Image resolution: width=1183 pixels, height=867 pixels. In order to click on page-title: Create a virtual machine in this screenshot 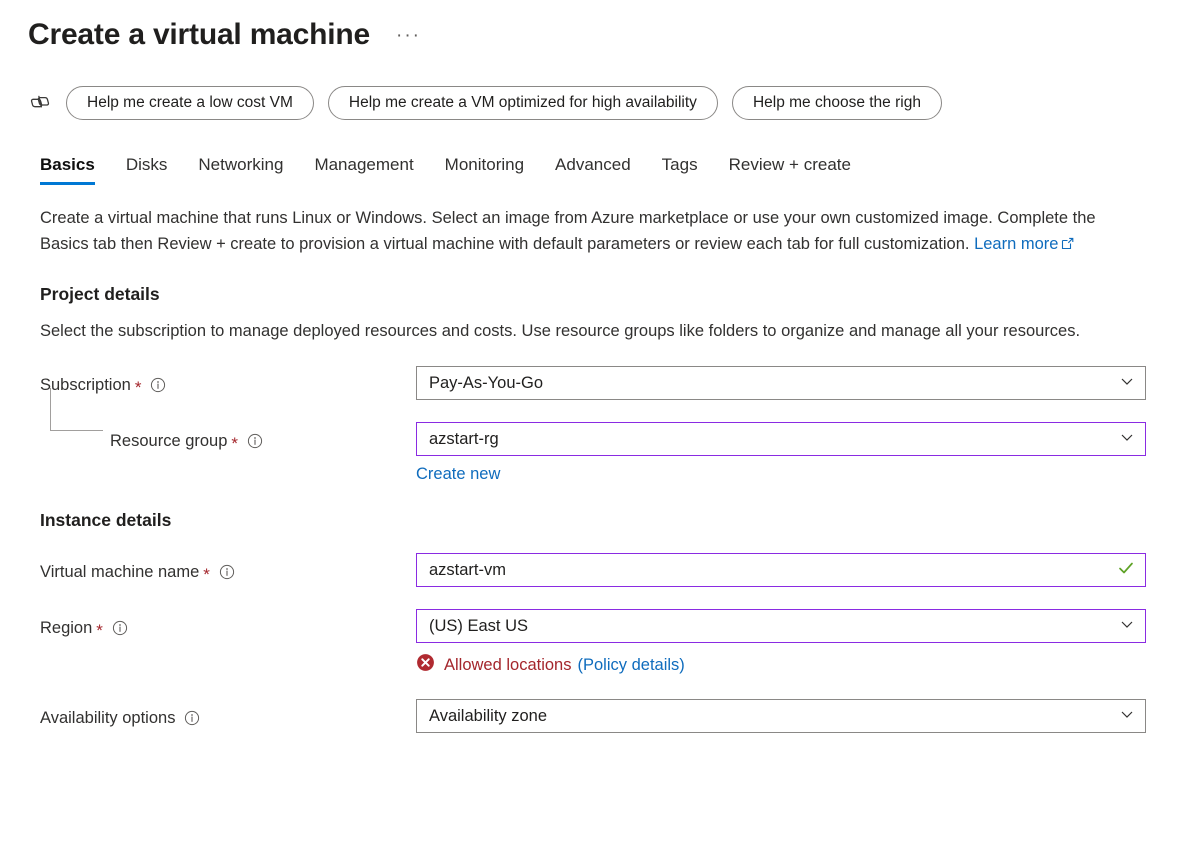, I will do `click(199, 34)`.